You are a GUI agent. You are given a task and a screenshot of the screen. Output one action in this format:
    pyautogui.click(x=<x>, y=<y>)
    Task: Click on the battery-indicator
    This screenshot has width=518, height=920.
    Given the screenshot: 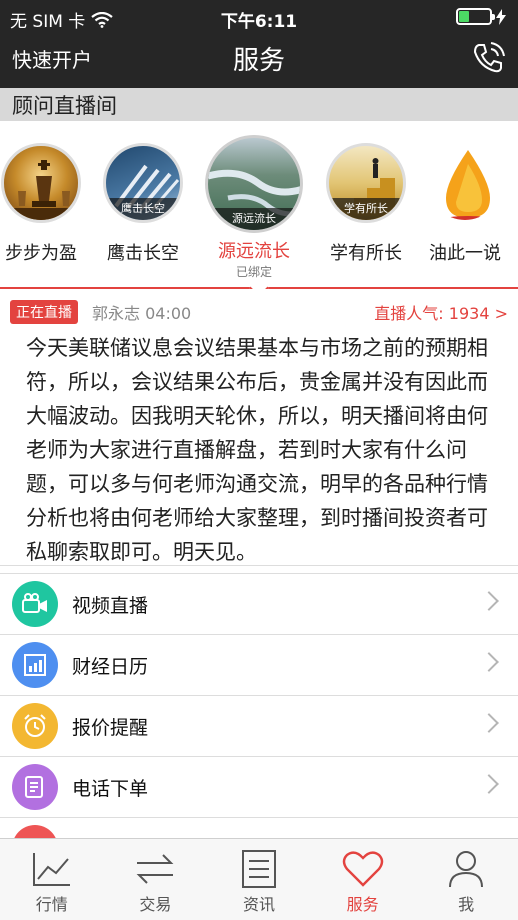 What is the action you would take?
    pyautogui.click(x=481, y=16)
    